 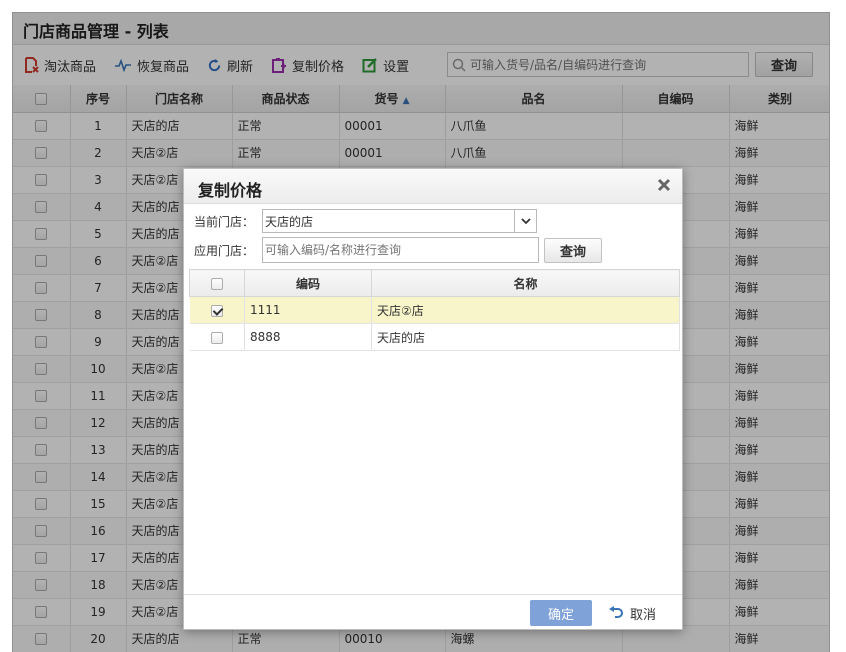 I want to click on column-header-store-name: 名称, so click(x=525, y=283).